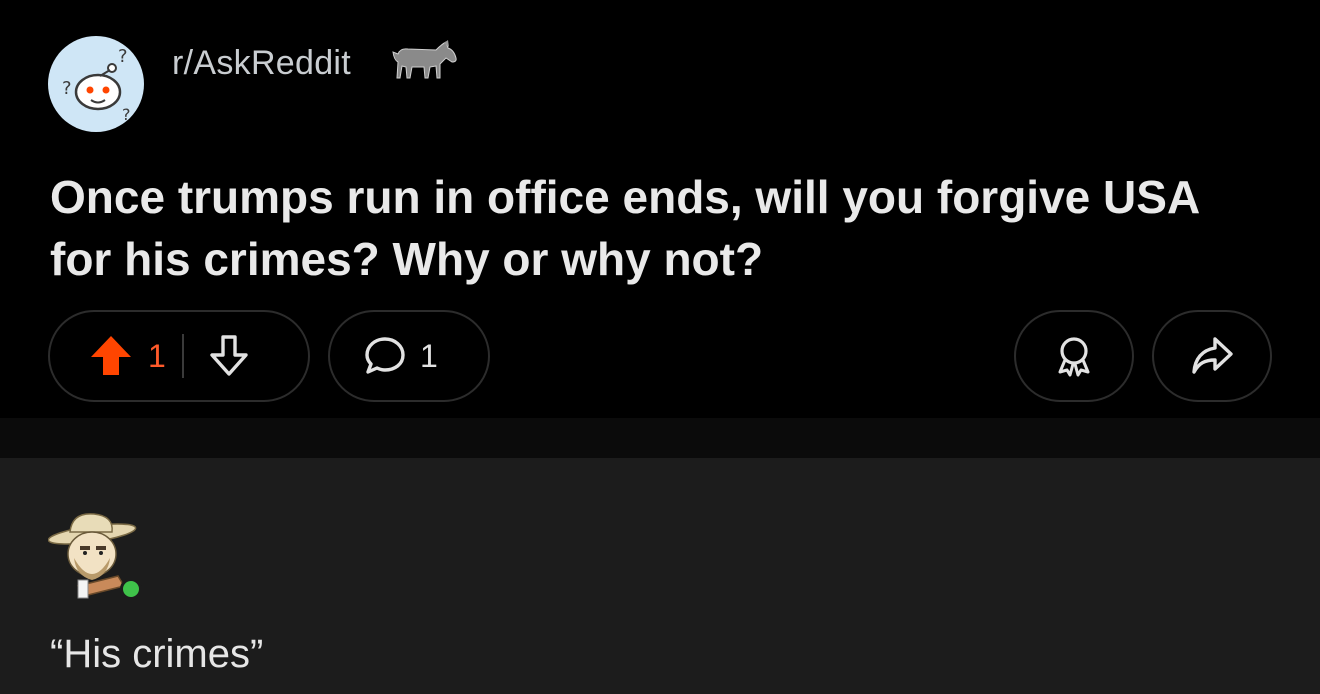 The image size is (1320, 694). I want to click on comment-count: 1, so click(429, 355).